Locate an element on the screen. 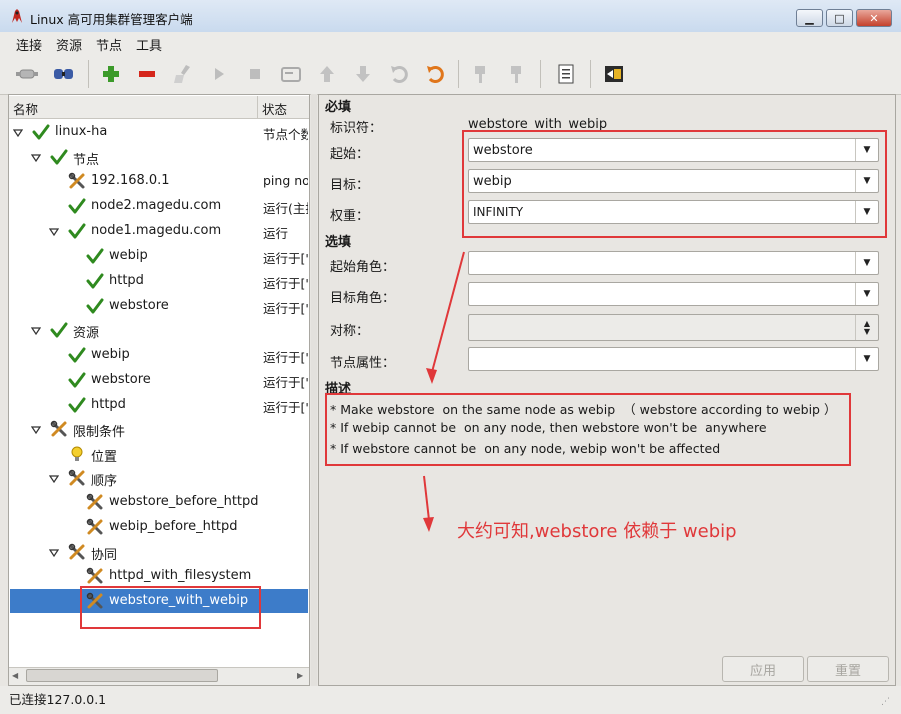 The width and height of the screenshot is (901, 714). migrate-button is located at coordinates (481, 74).